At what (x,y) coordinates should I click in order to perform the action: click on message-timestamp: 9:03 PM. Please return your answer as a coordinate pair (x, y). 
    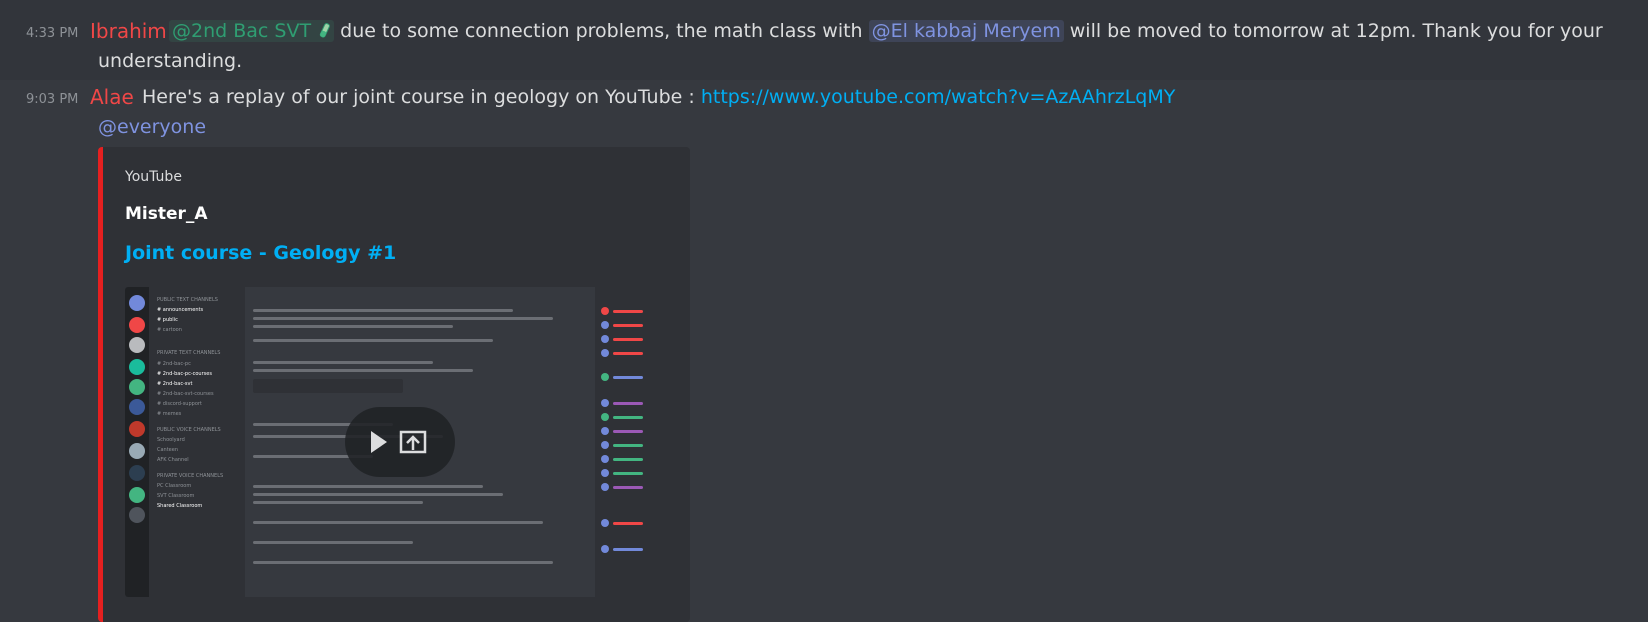
    Looking at the image, I should click on (52, 99).